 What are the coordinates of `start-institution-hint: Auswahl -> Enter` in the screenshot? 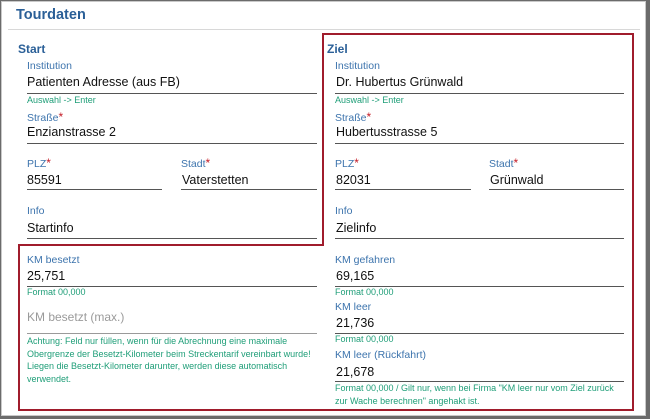 It's located at (61, 100).